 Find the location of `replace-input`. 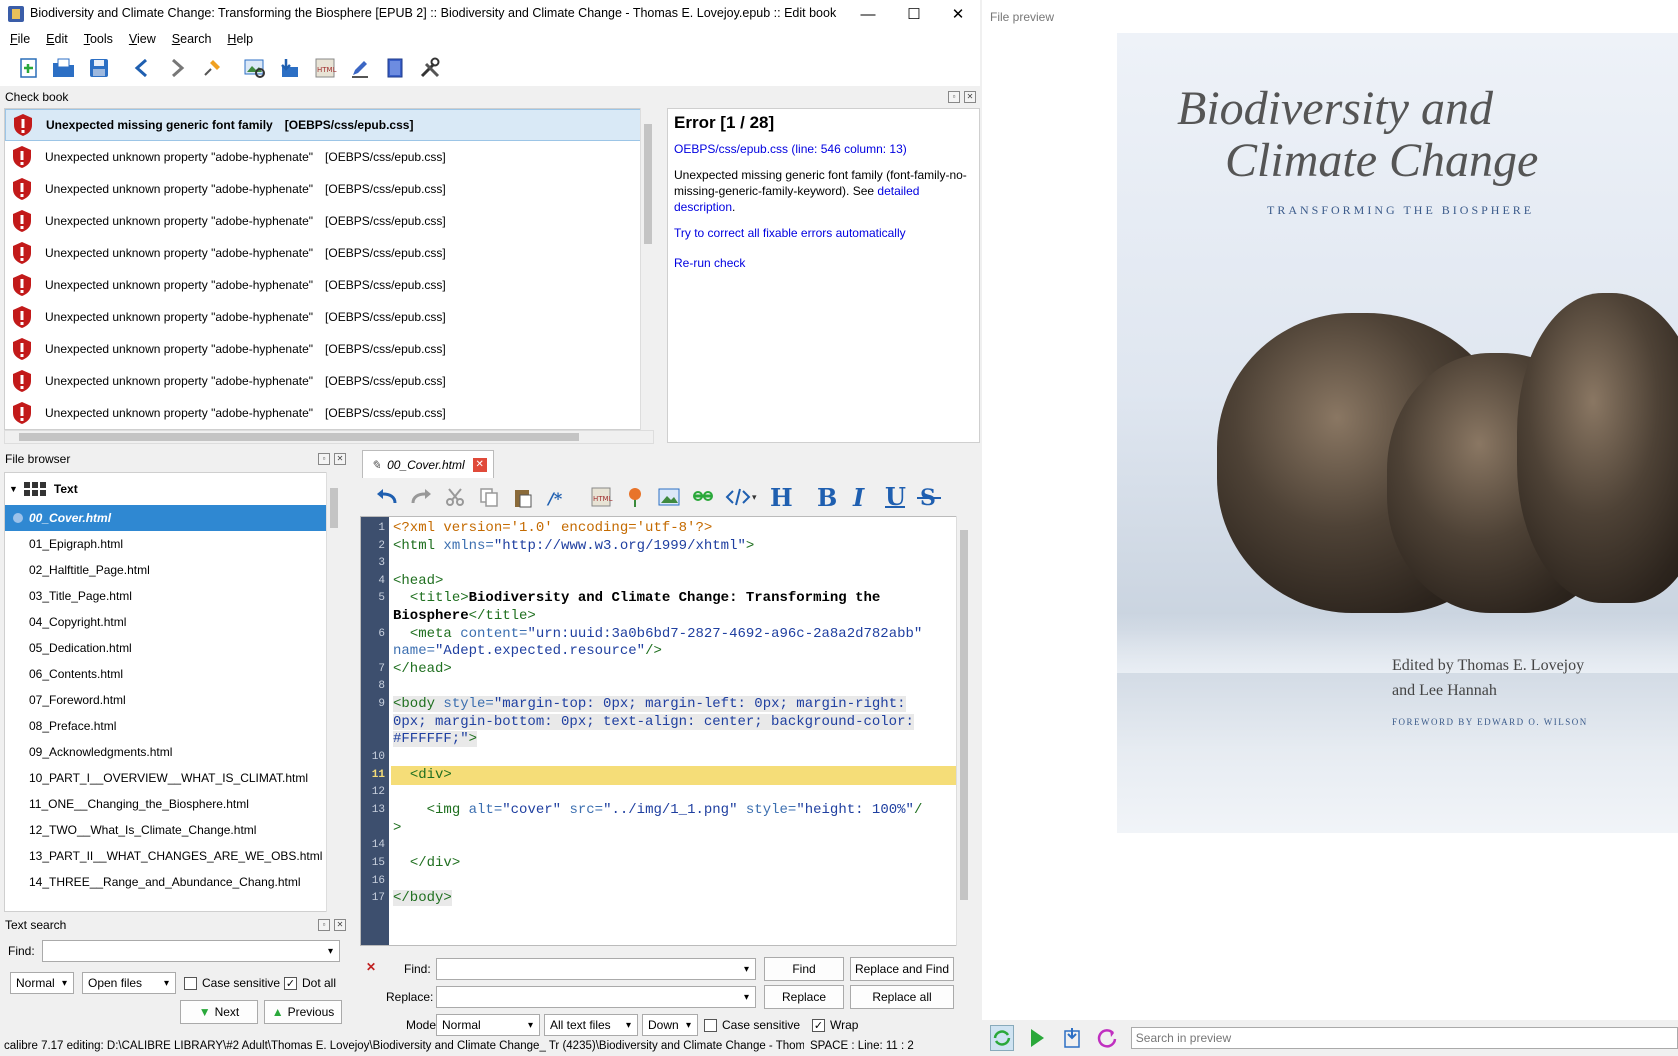

replace-input is located at coordinates (596, 997).